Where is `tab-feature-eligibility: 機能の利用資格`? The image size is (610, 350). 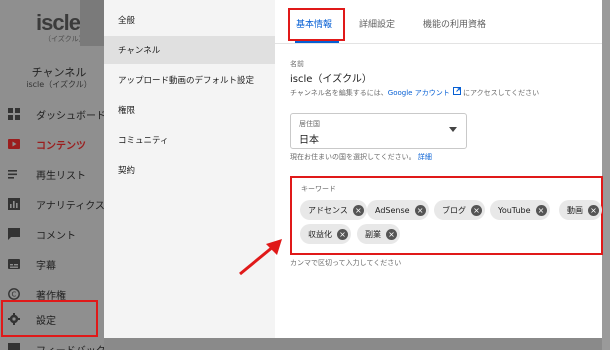
tab-feature-eligibility: 機能の利用資格 is located at coordinates (454, 23).